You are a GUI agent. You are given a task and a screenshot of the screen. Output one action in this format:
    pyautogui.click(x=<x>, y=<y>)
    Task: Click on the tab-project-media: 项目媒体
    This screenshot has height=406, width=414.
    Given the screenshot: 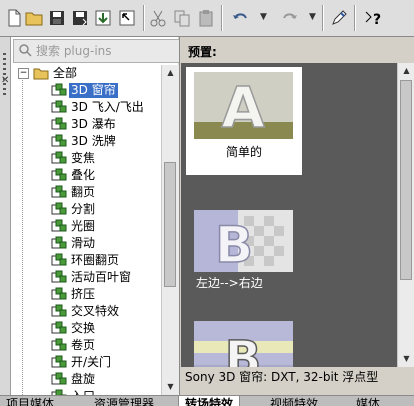 What is the action you would take?
    pyautogui.click(x=30, y=401)
    